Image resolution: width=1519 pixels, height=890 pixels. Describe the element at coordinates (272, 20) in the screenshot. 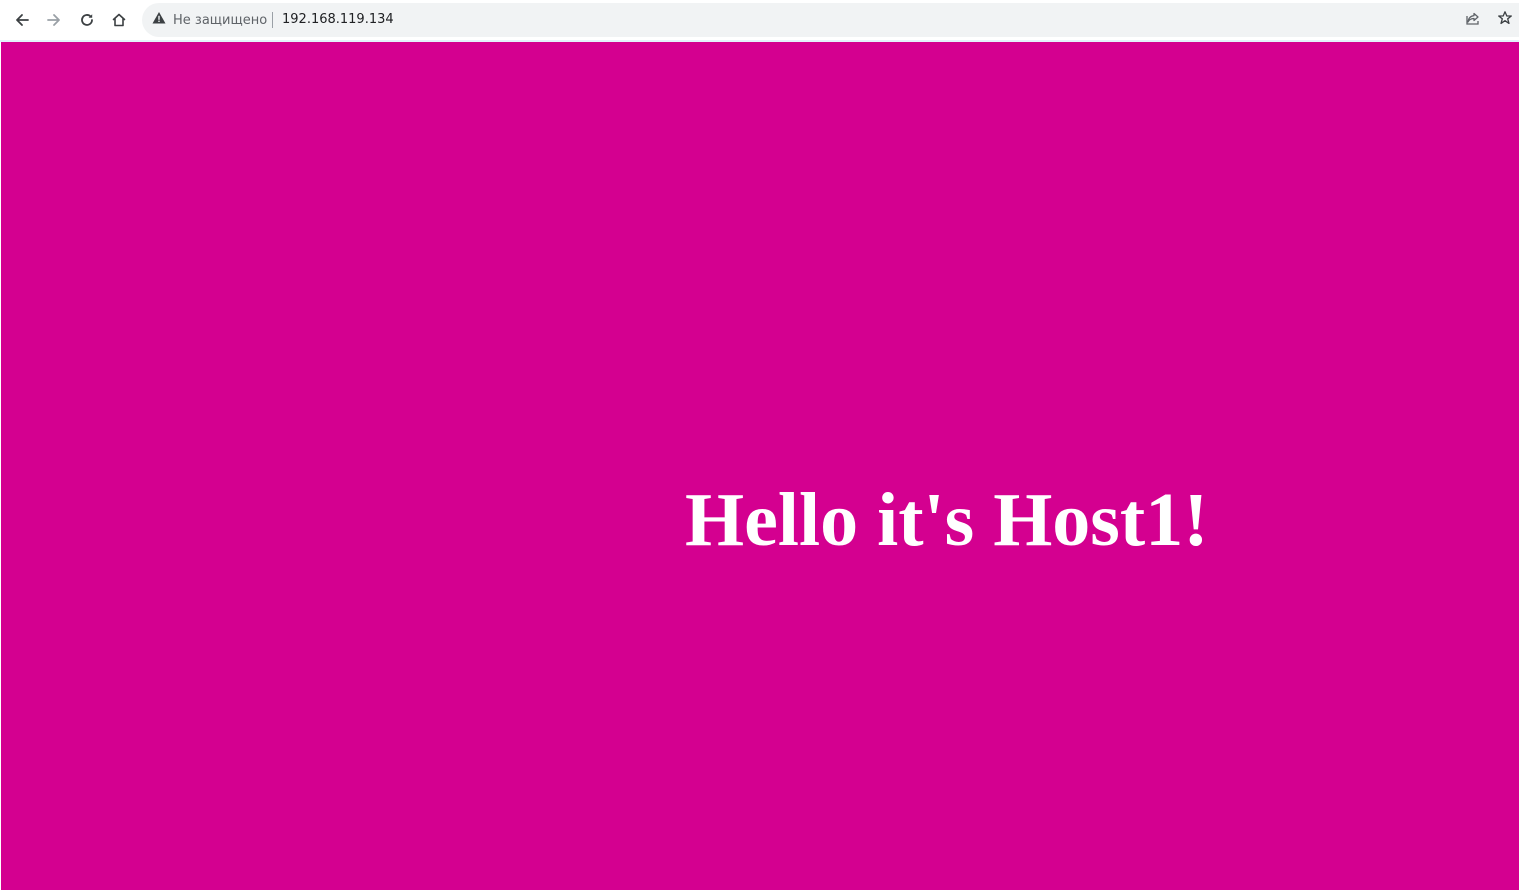

I see `omnibox-divider` at that location.